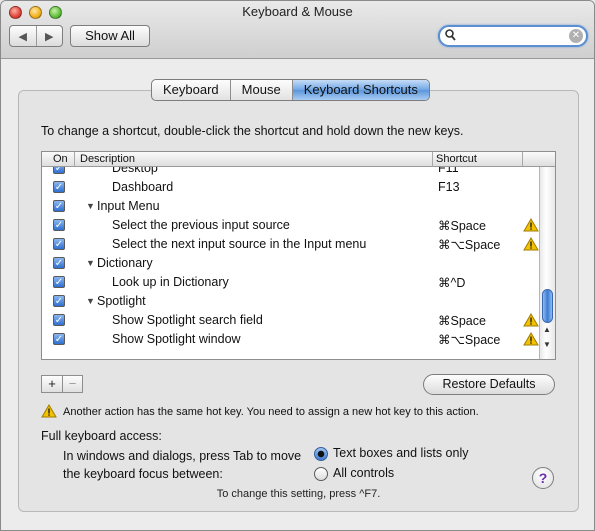 The image size is (595, 531). What do you see at coordinates (543, 478) in the screenshot?
I see `help-button: ?` at bounding box center [543, 478].